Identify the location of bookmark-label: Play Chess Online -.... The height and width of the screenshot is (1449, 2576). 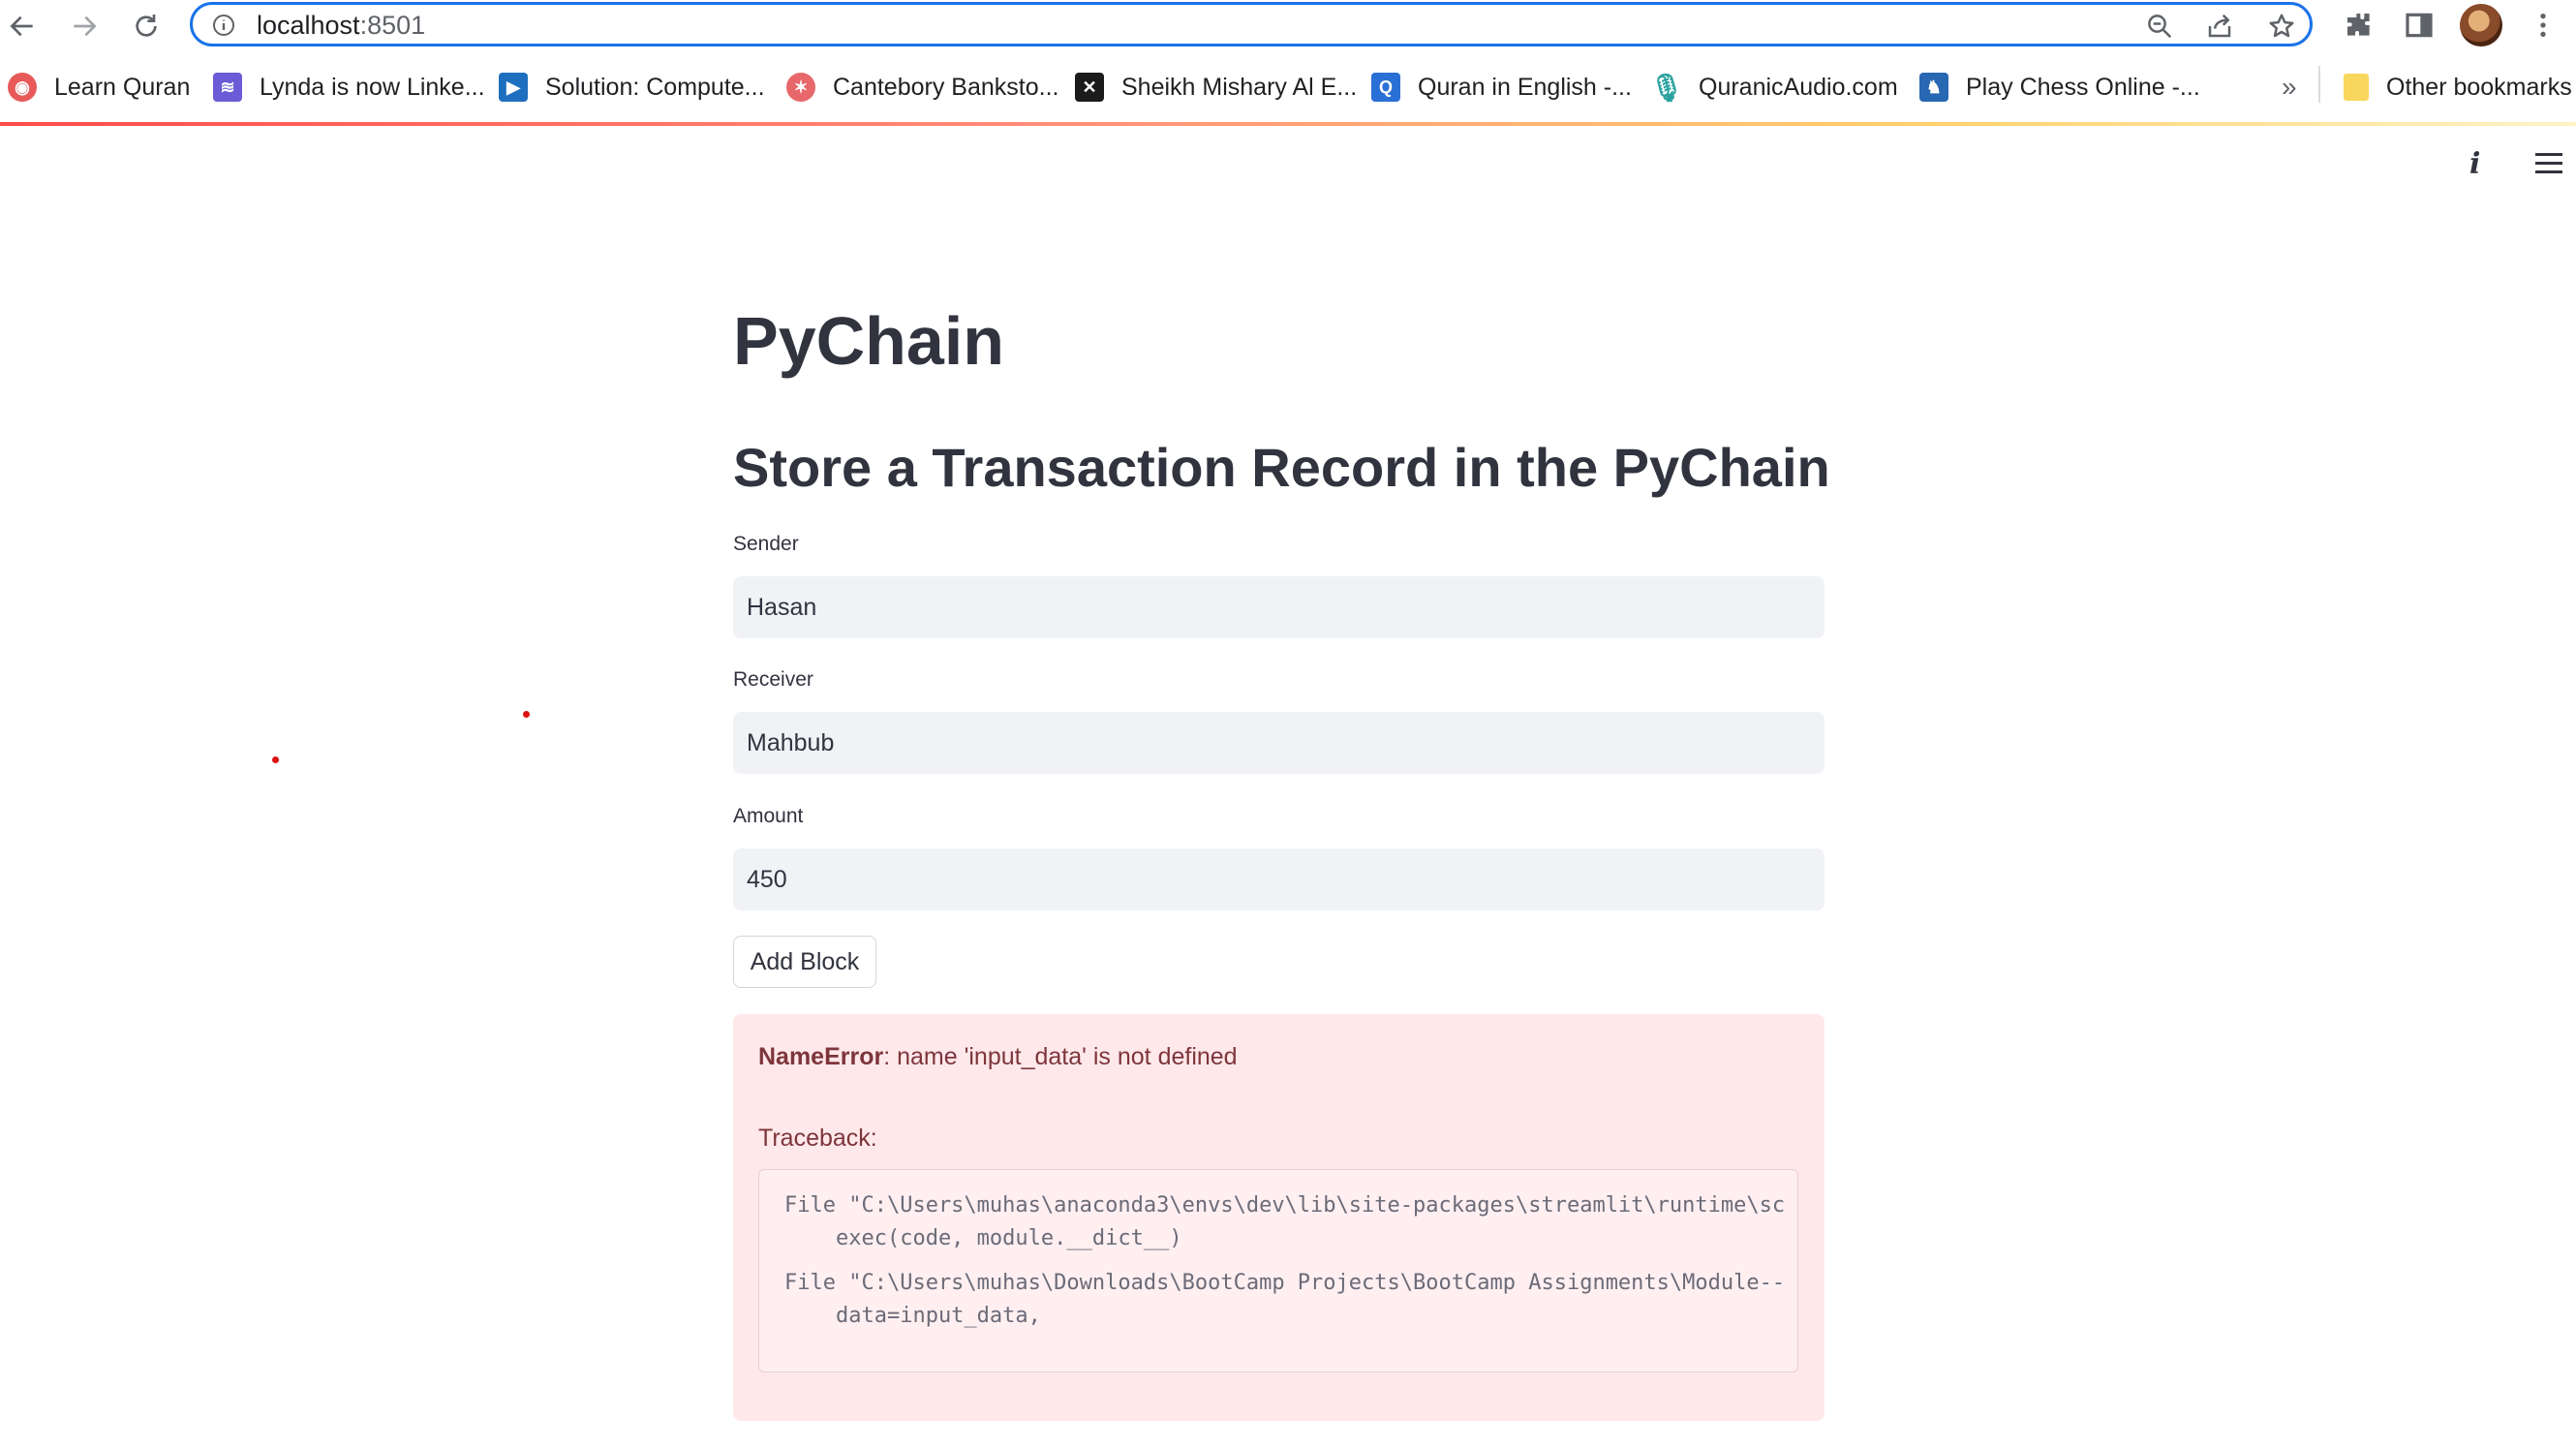
(2083, 87).